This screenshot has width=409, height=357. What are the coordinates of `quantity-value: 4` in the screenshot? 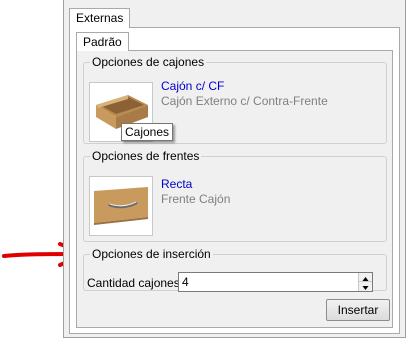 It's located at (185, 282).